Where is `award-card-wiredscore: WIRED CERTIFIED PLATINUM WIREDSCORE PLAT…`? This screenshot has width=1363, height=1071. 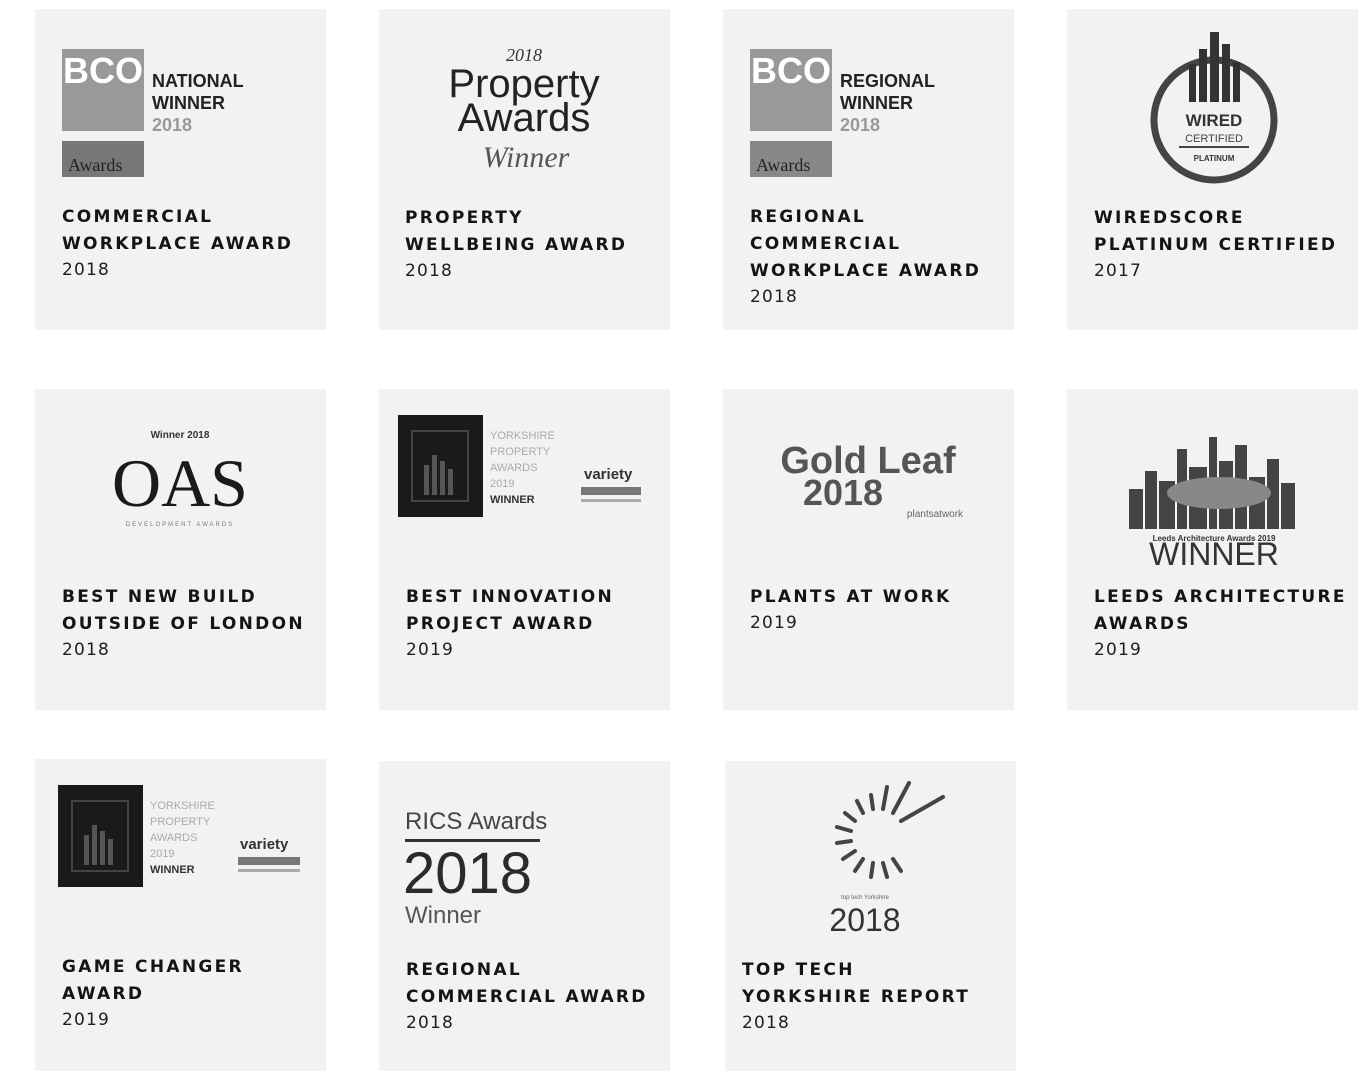 award-card-wiredscore: WIRED CERTIFIED PLATINUM WIREDSCORE PLAT… is located at coordinates (1212, 169).